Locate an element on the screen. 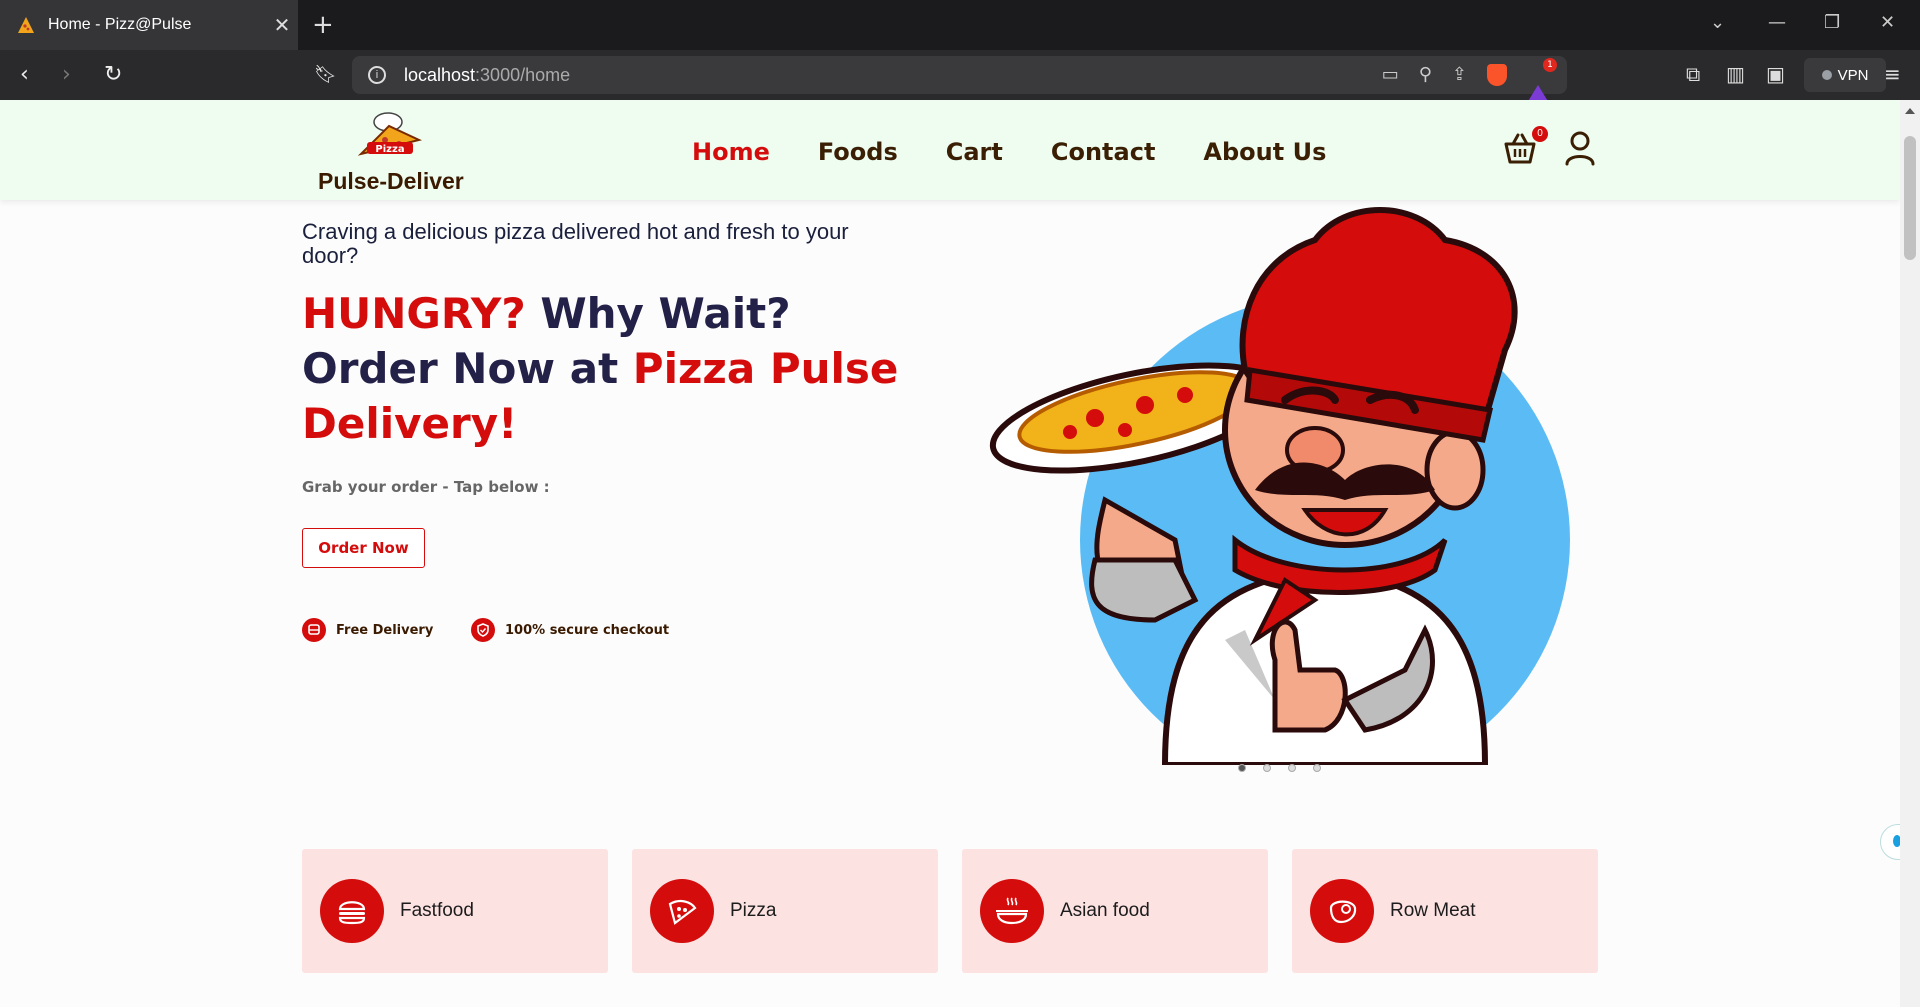 Image resolution: width=1920 pixels, height=1007 pixels. pizza-logo-icon: Pizza is located at coordinates (390, 136).